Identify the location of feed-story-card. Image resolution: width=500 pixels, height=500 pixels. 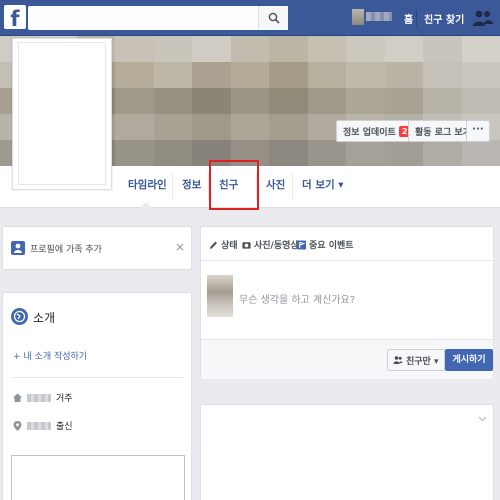
(347, 452).